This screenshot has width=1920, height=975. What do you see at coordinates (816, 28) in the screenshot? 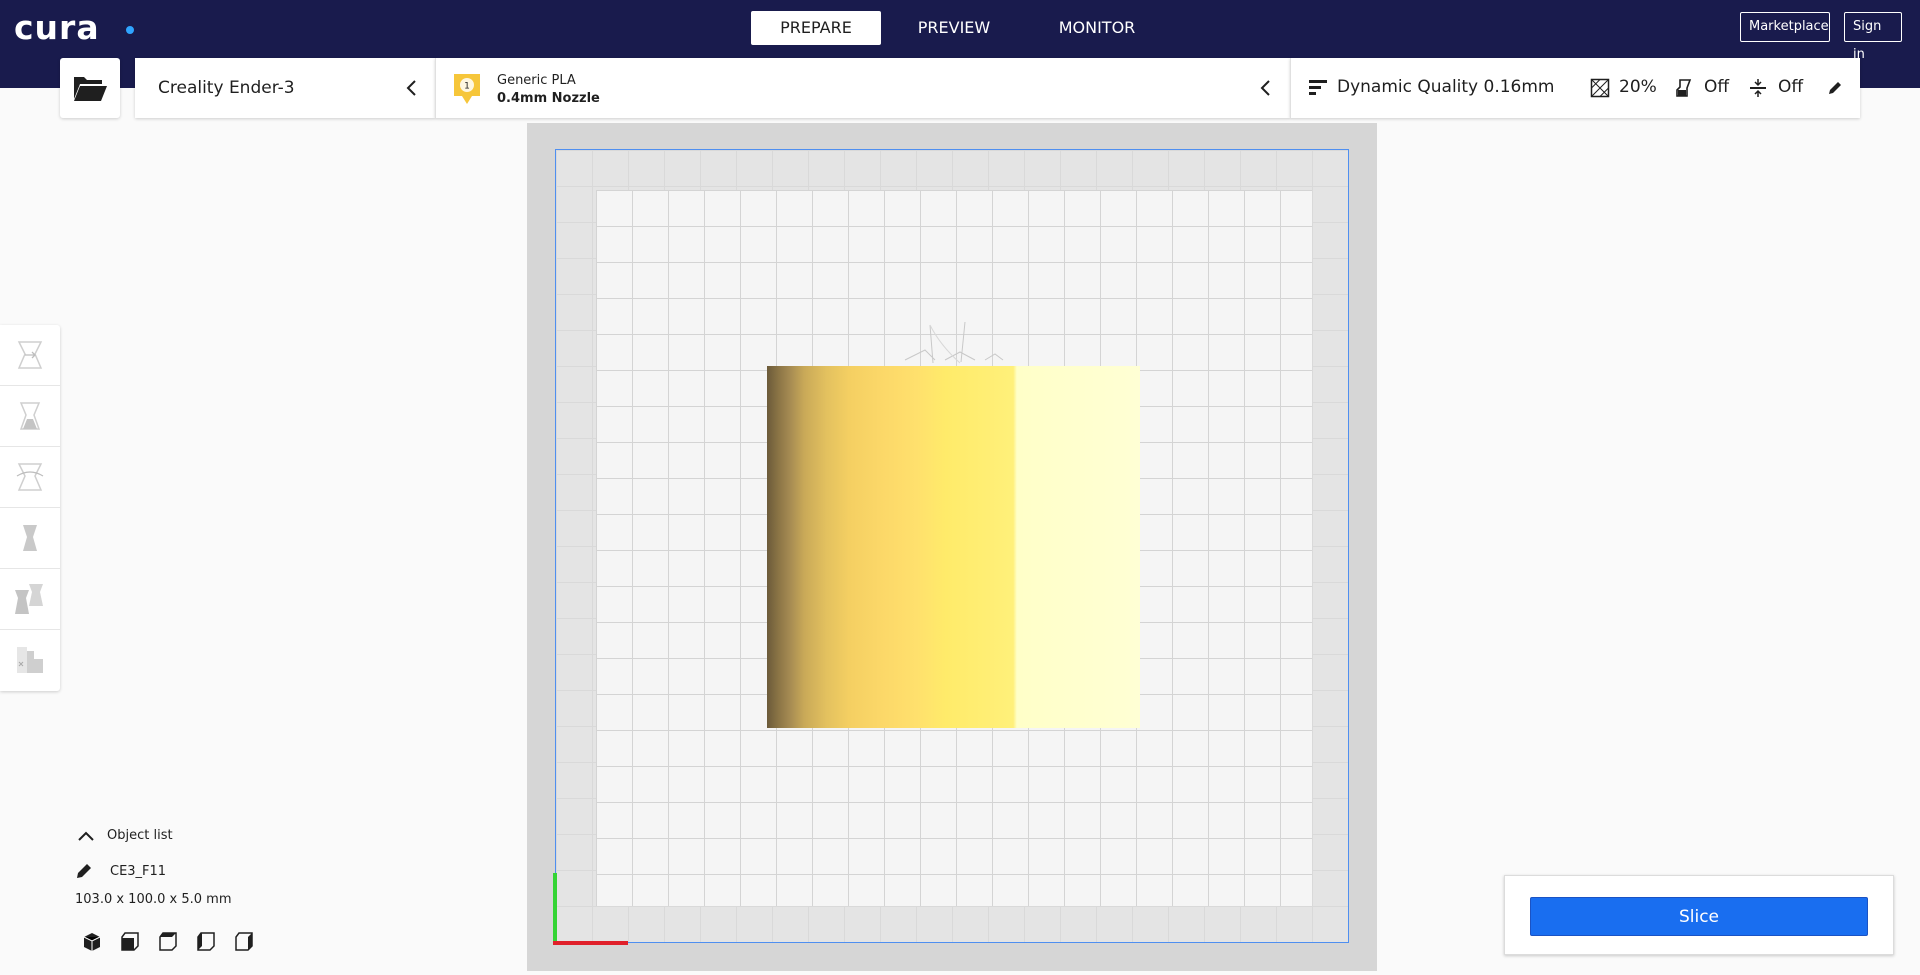
I see `tab-prepare: PREPARE` at bounding box center [816, 28].